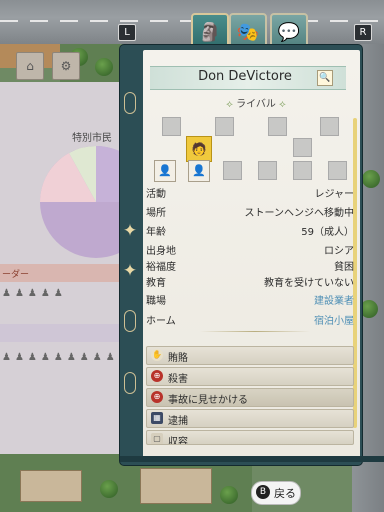  Describe the element at coordinates (299, 213) in the screenshot. I see `info-value: ストーンヘンジへ移動中` at that location.